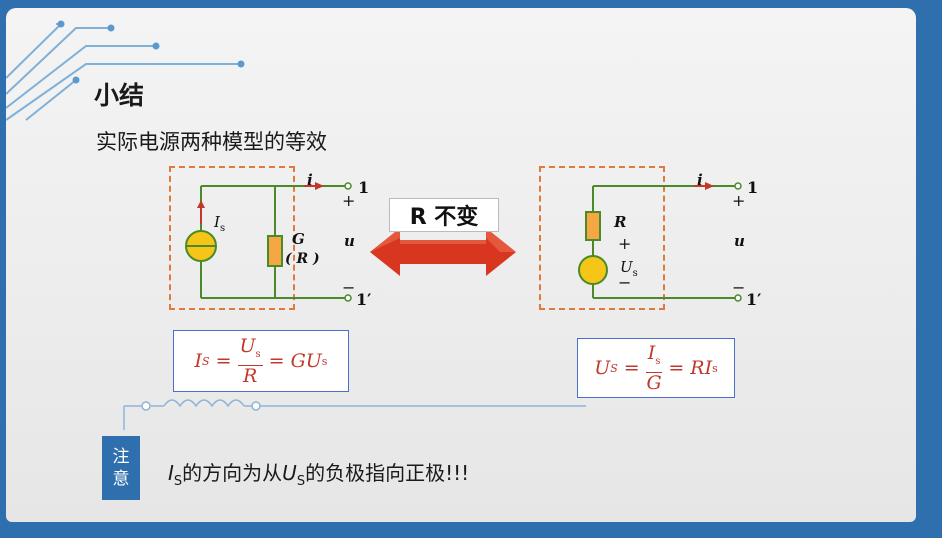  Describe the element at coordinates (261, 361) in the screenshot. I see `formula-left: IS = Us R = GU s` at that location.